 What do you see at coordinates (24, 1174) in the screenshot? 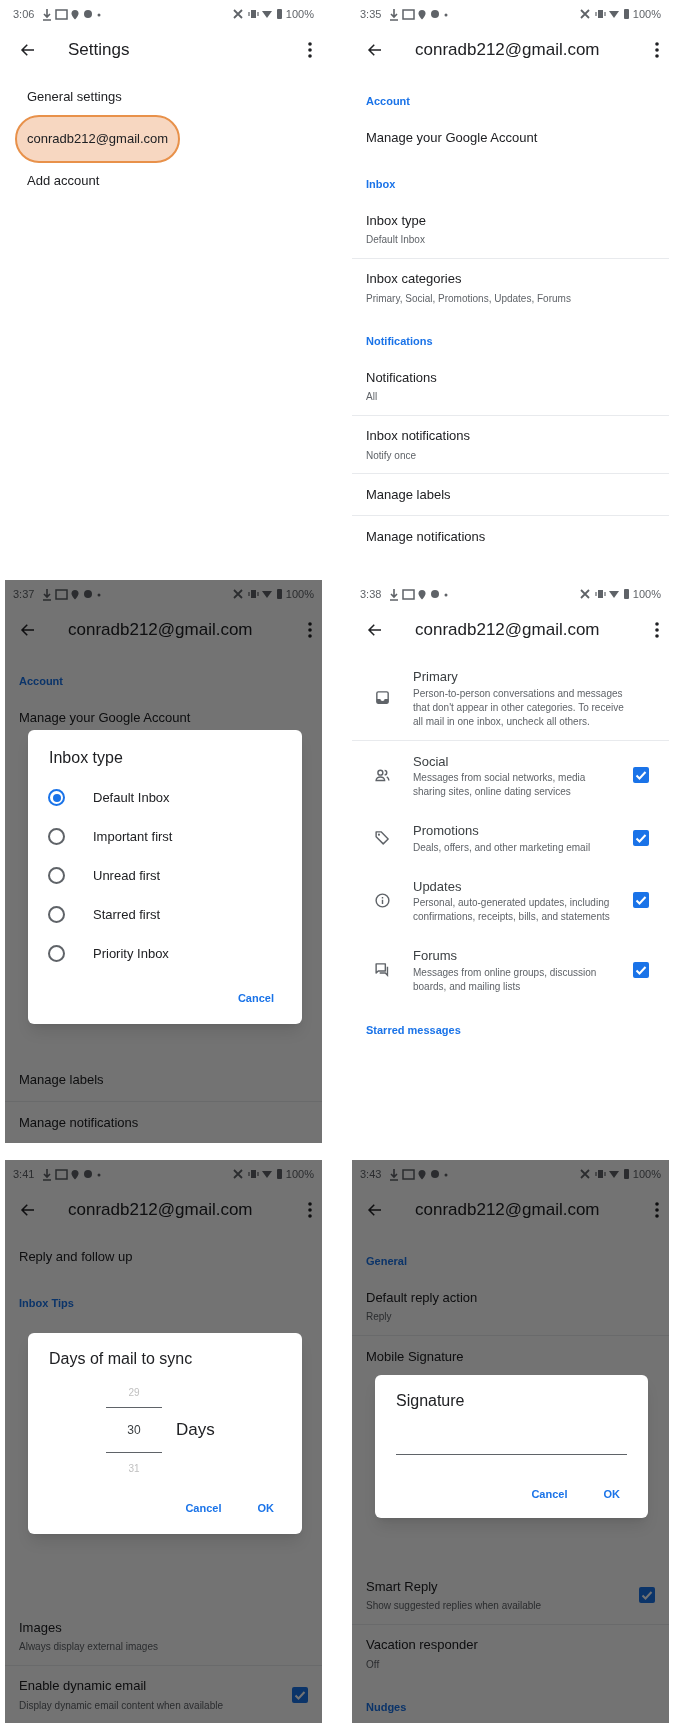
I see `status-time: 3:41` at bounding box center [24, 1174].